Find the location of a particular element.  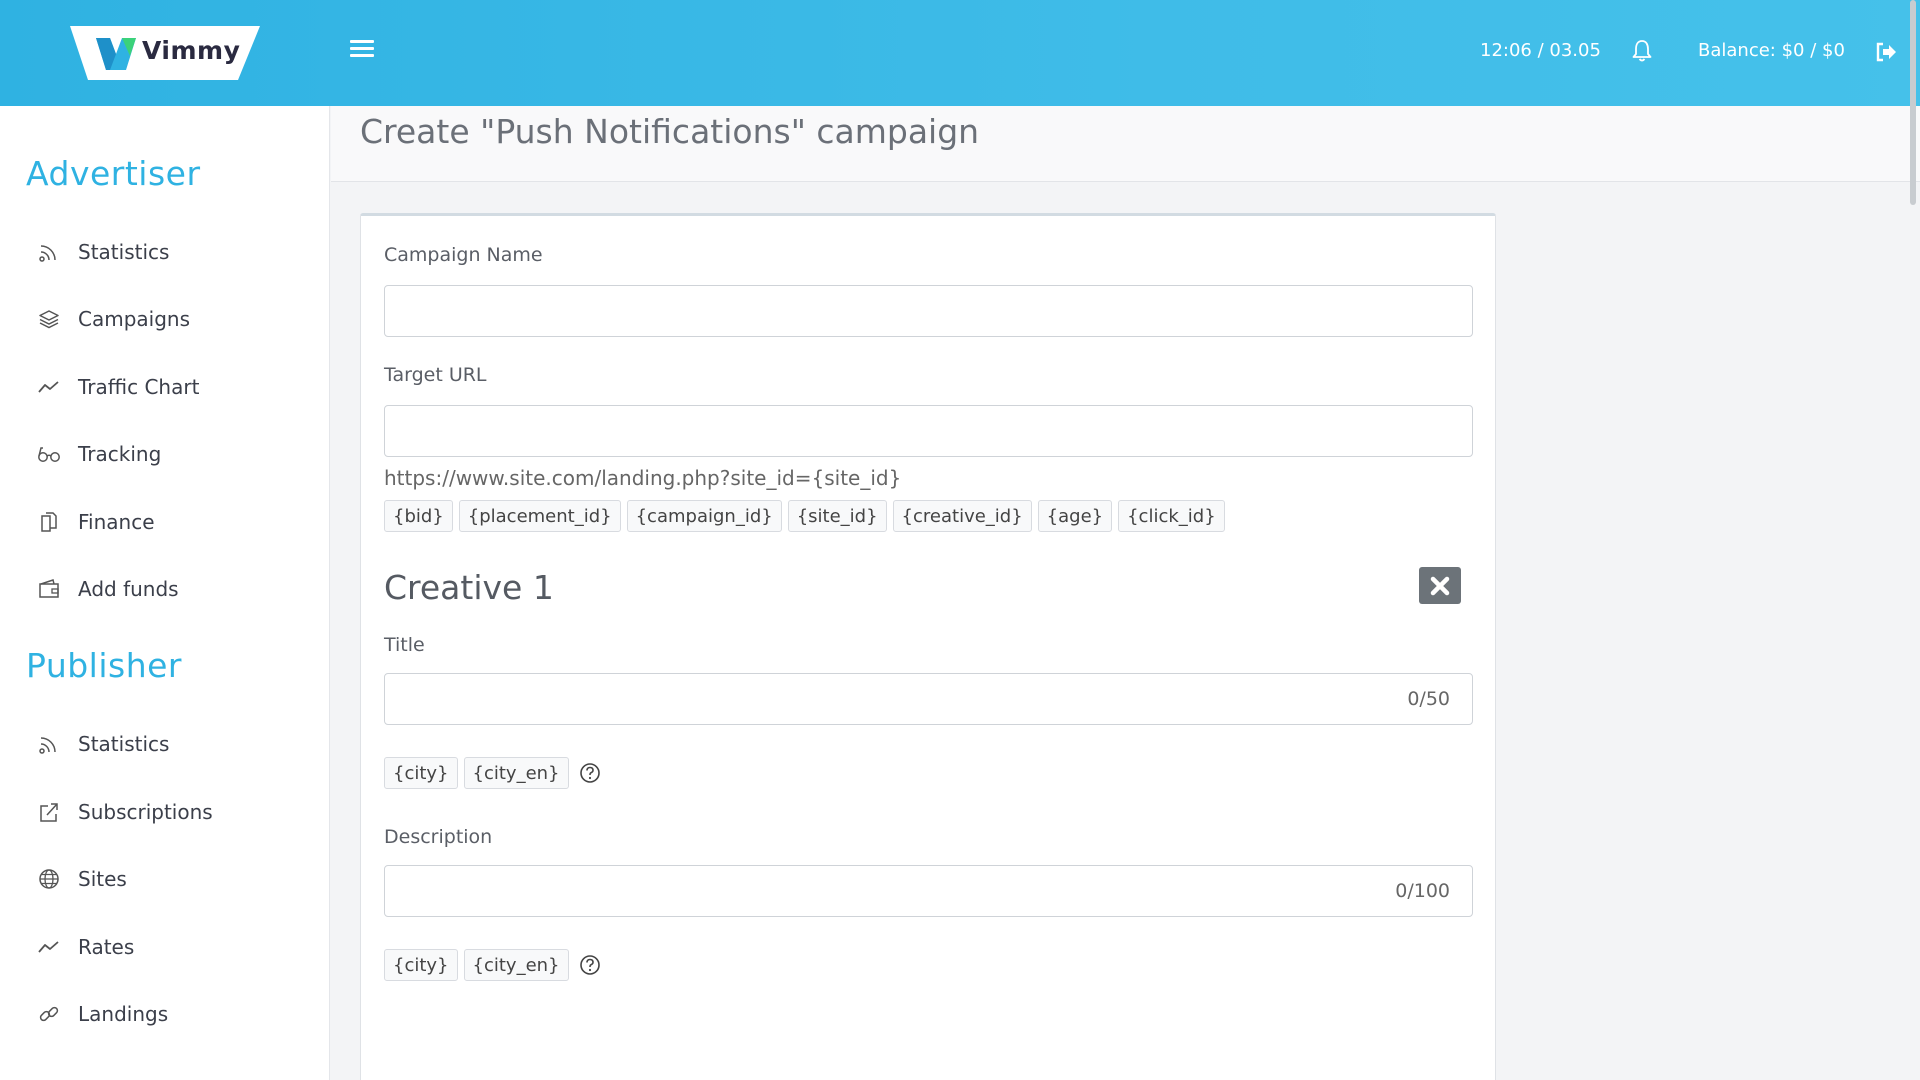

sidebar-item-label: Sites is located at coordinates (102, 879).